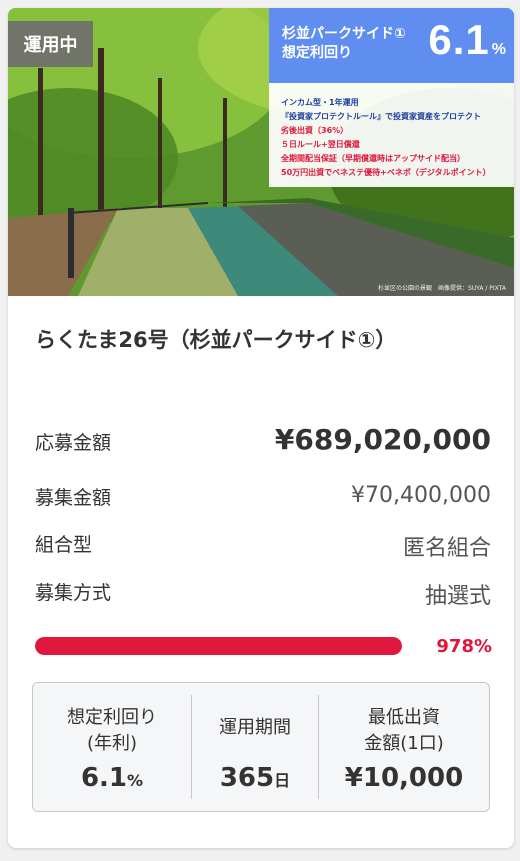  What do you see at coordinates (73, 593) in the screenshot?
I see `detail-label: 募集方式` at bounding box center [73, 593].